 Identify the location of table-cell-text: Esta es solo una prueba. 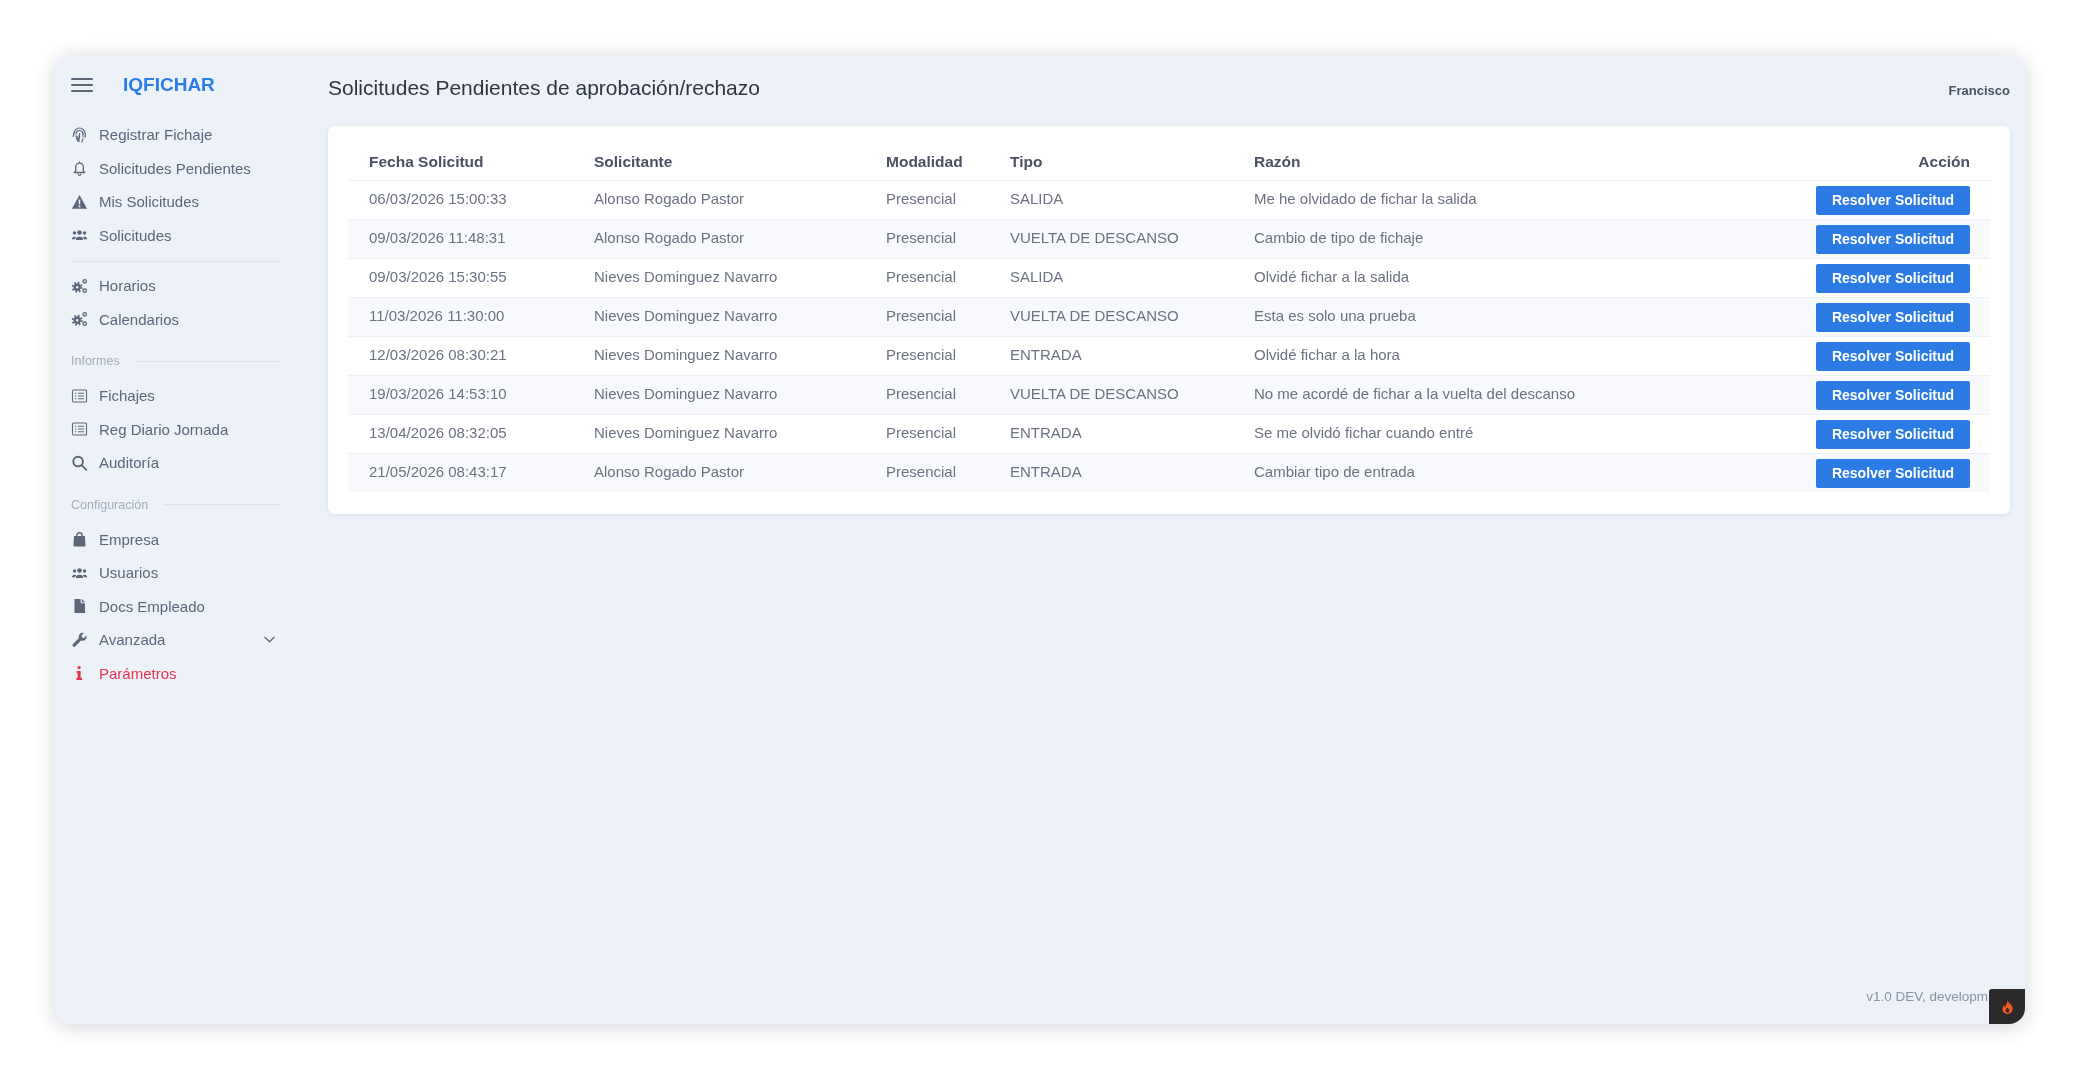
(1335, 315).